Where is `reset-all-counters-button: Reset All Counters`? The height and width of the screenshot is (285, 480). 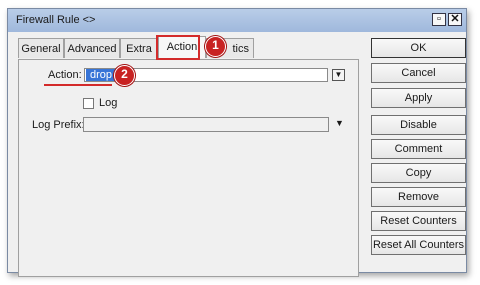
reset-all-counters-button: Reset All Counters is located at coordinates (418, 245).